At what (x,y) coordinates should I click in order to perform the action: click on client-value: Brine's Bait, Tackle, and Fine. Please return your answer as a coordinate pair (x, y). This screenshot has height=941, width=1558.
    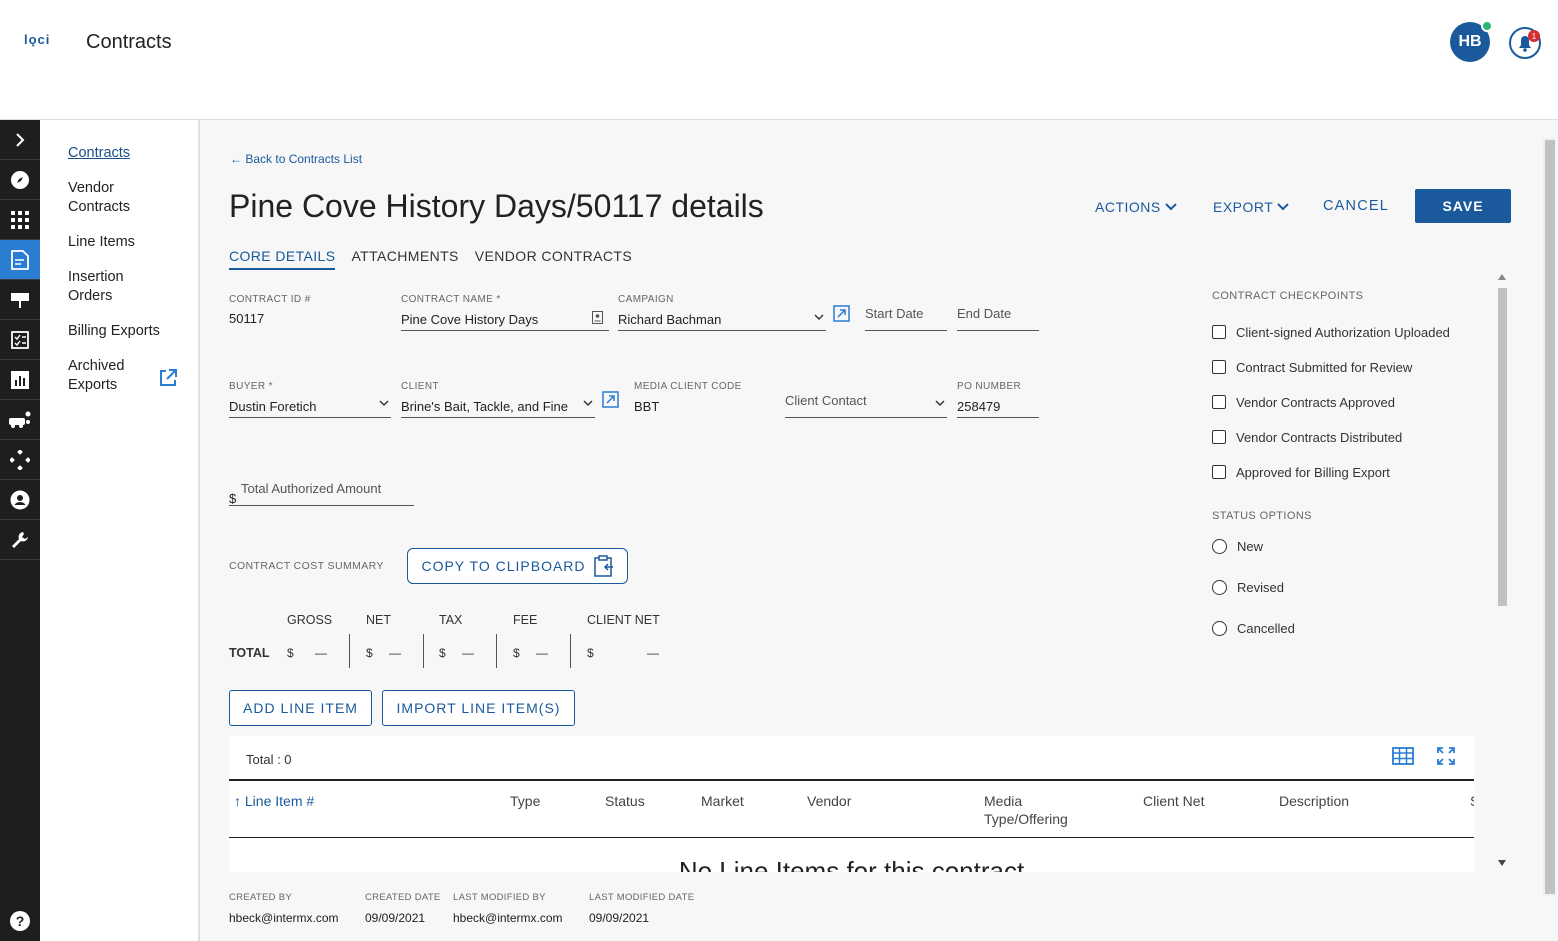
    Looking at the image, I should click on (484, 406).